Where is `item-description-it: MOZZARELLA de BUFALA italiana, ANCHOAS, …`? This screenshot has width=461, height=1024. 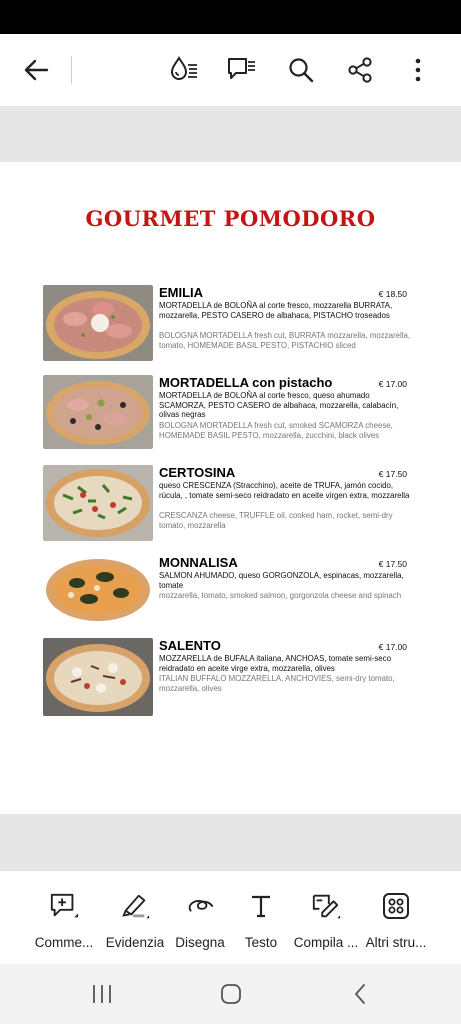
item-description-it: MOZZARELLA de BUFALA italiana, ANCHOAS, … is located at coordinates (275, 663).